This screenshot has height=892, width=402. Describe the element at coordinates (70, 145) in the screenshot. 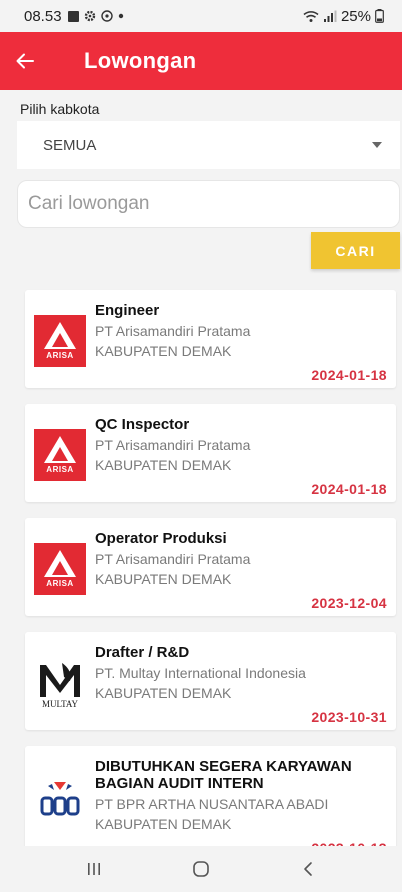

I see `kabkota-selected-value: SEMUA` at that location.